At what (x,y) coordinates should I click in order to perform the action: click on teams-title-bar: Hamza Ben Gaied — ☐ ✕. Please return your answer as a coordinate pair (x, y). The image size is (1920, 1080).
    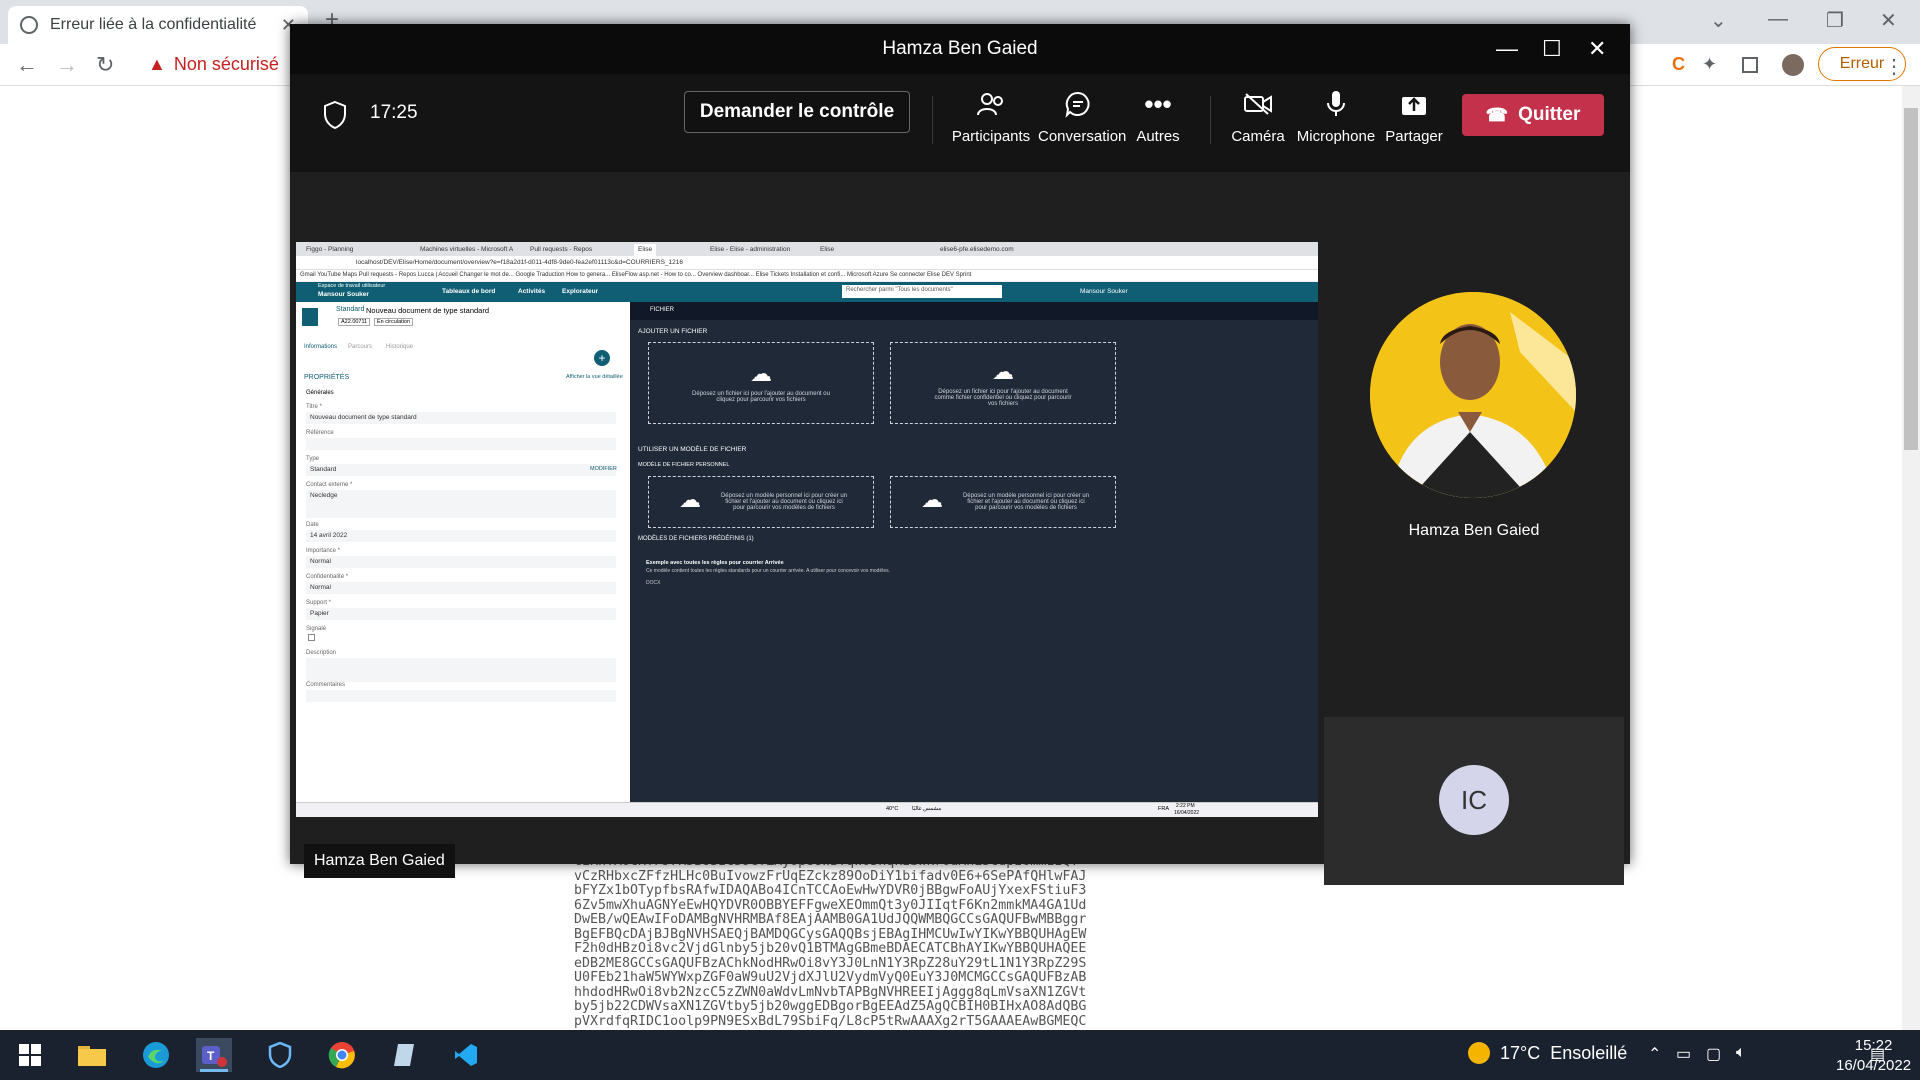
    Looking at the image, I should click on (960, 49).